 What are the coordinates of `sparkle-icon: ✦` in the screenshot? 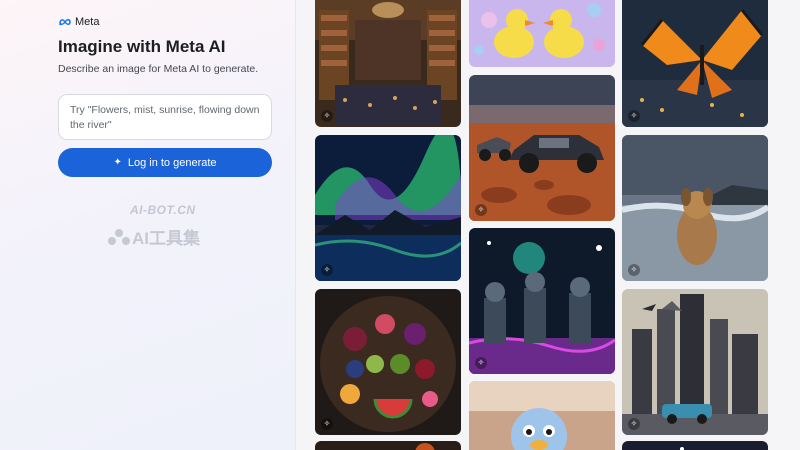 It's located at (117, 162).